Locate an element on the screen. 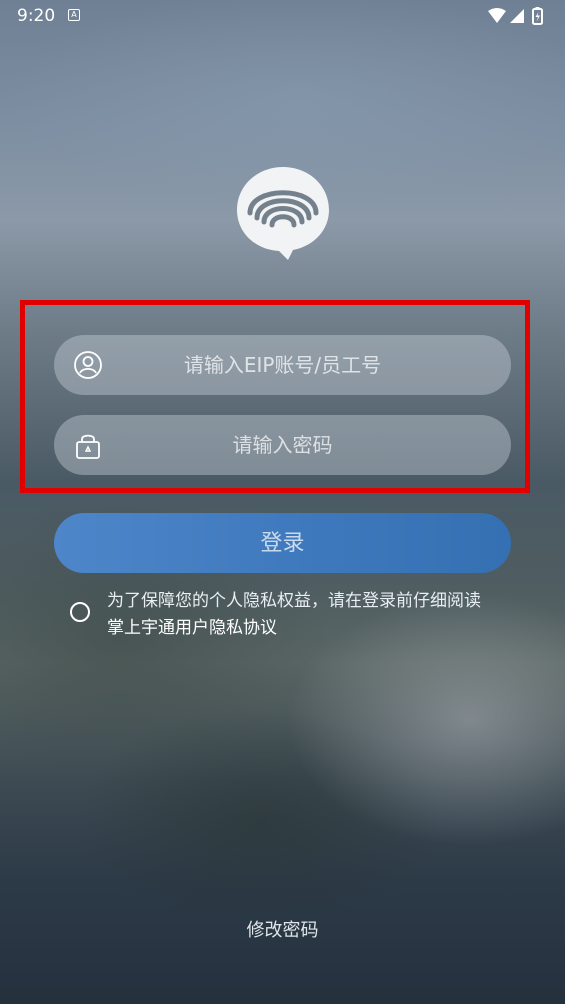 The height and width of the screenshot is (1004, 565). notification-a-icon: A is located at coordinates (74, 15).